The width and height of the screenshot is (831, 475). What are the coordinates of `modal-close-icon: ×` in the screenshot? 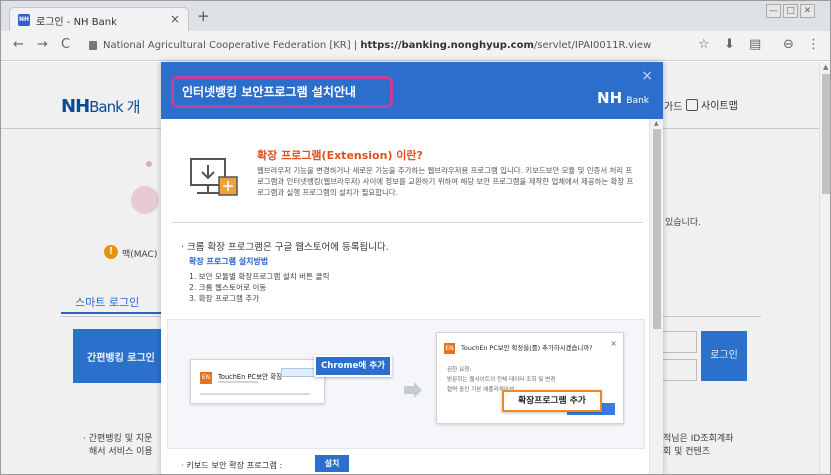 It's located at (647, 76).